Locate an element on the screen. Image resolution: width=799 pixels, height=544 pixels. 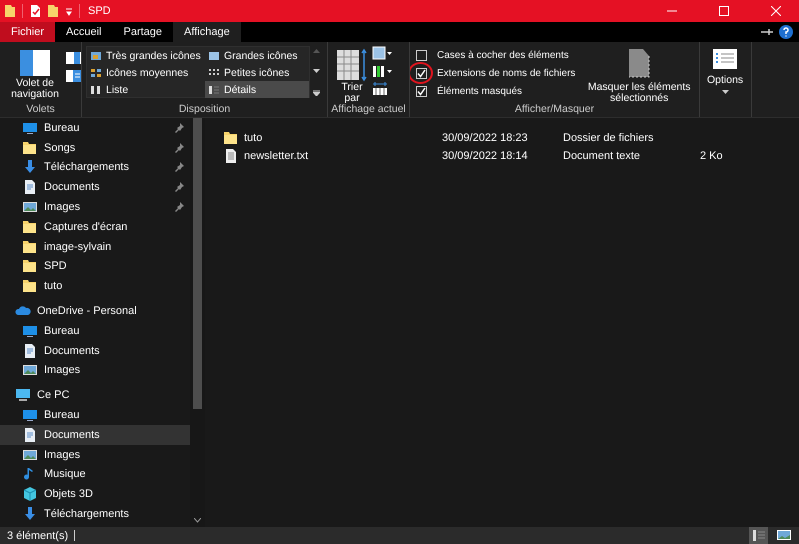
list-view-icon is located at coordinates (96, 89).